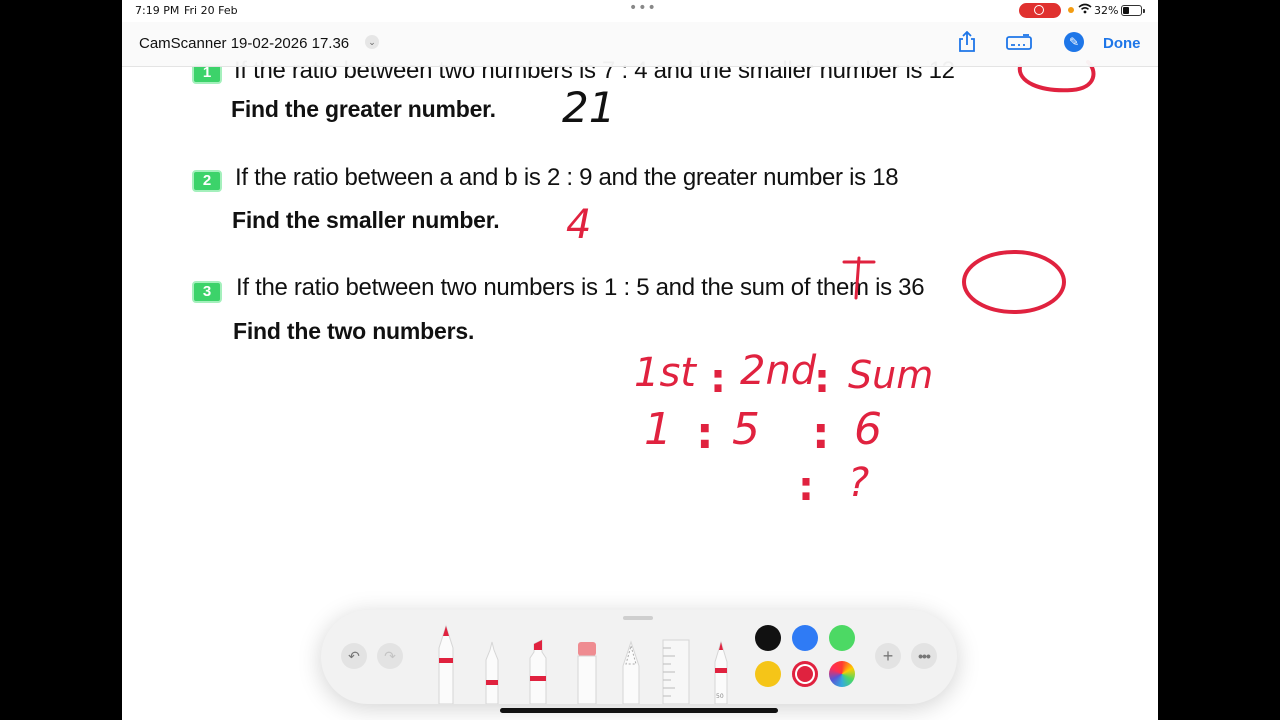 The height and width of the screenshot is (720, 1280). Describe the element at coordinates (967, 44) in the screenshot. I see `share-icon` at that location.